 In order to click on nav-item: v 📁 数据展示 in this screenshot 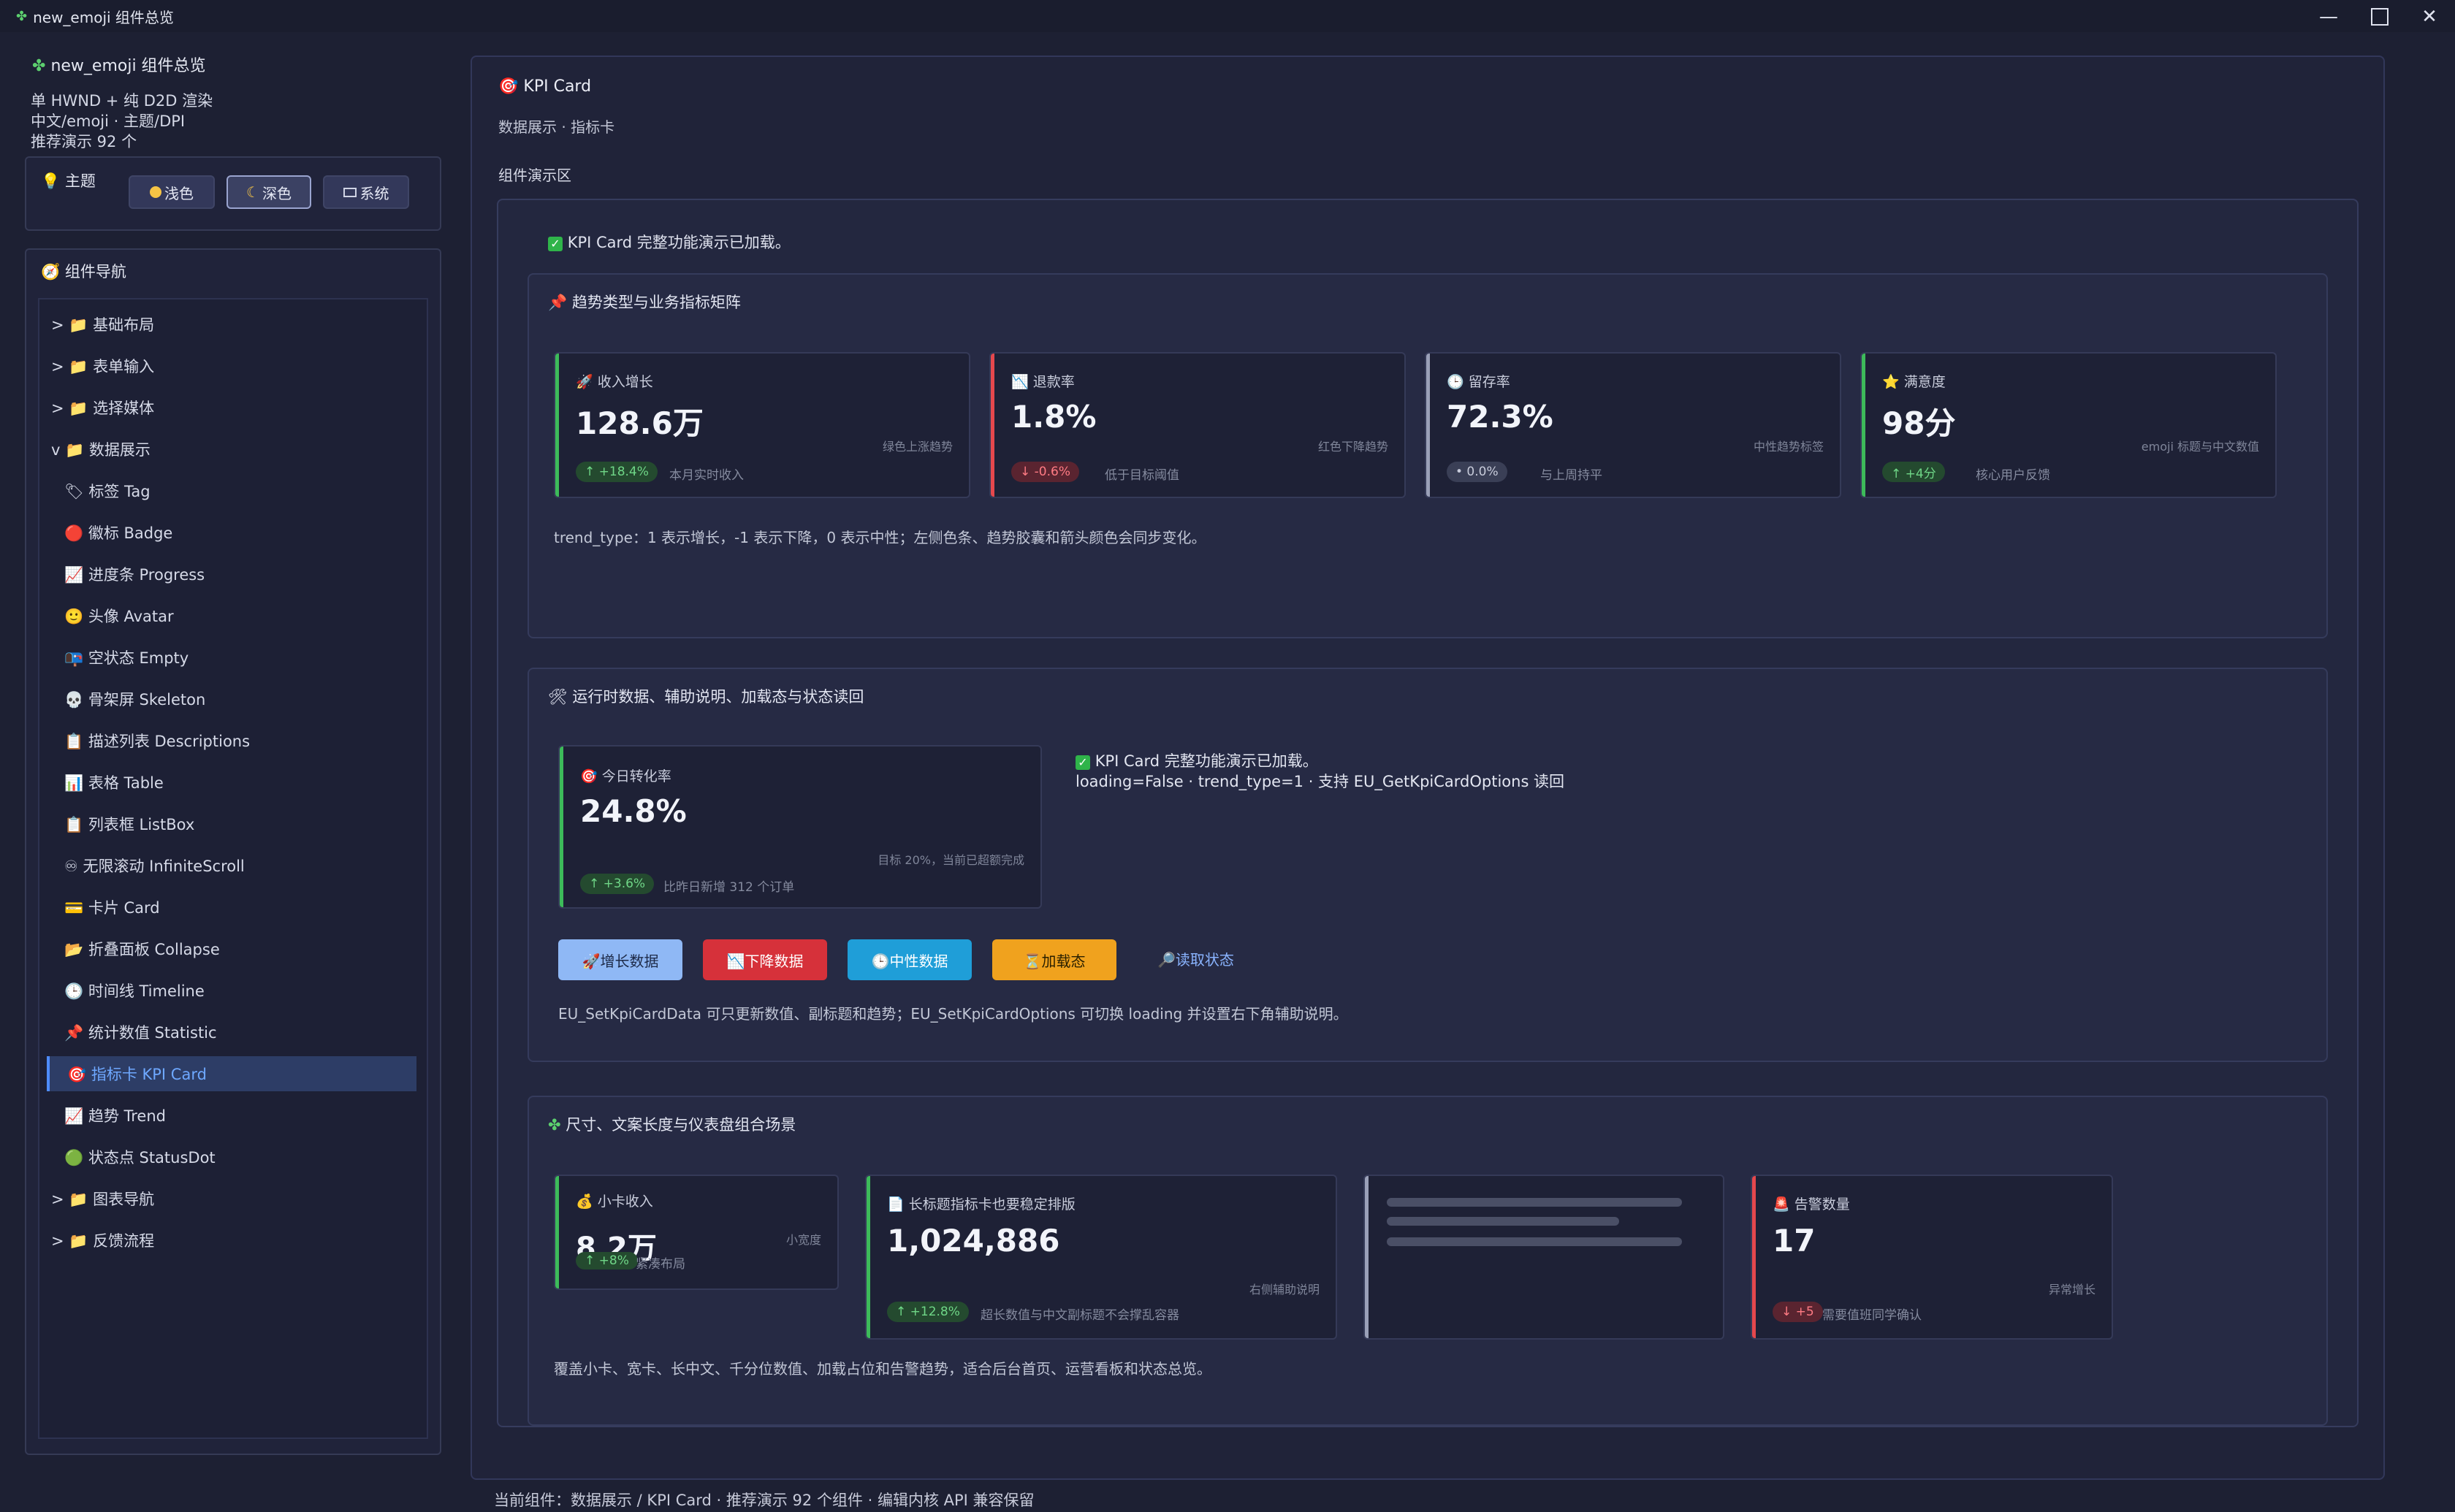, I will do `click(233, 450)`.